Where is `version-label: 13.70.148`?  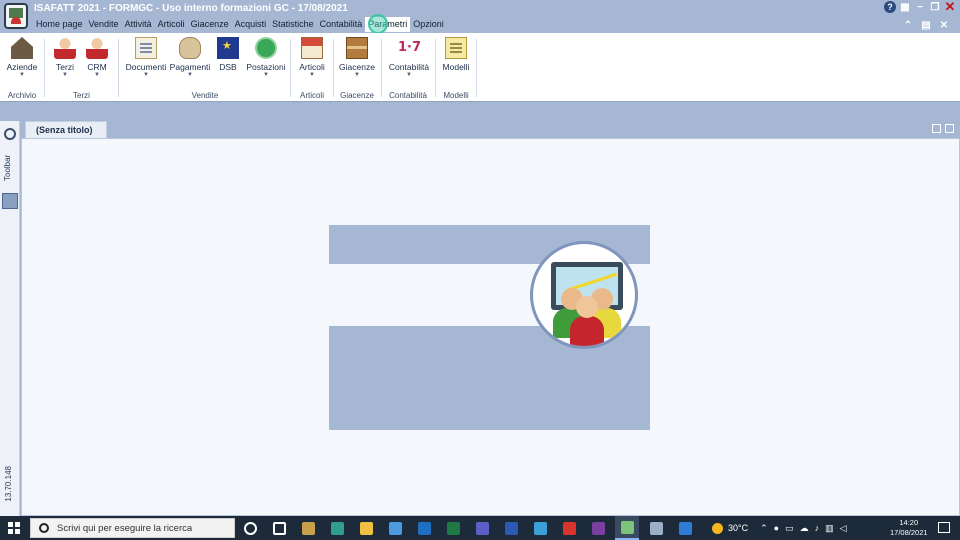 version-label: 13.70.148 is located at coordinates (8, 484).